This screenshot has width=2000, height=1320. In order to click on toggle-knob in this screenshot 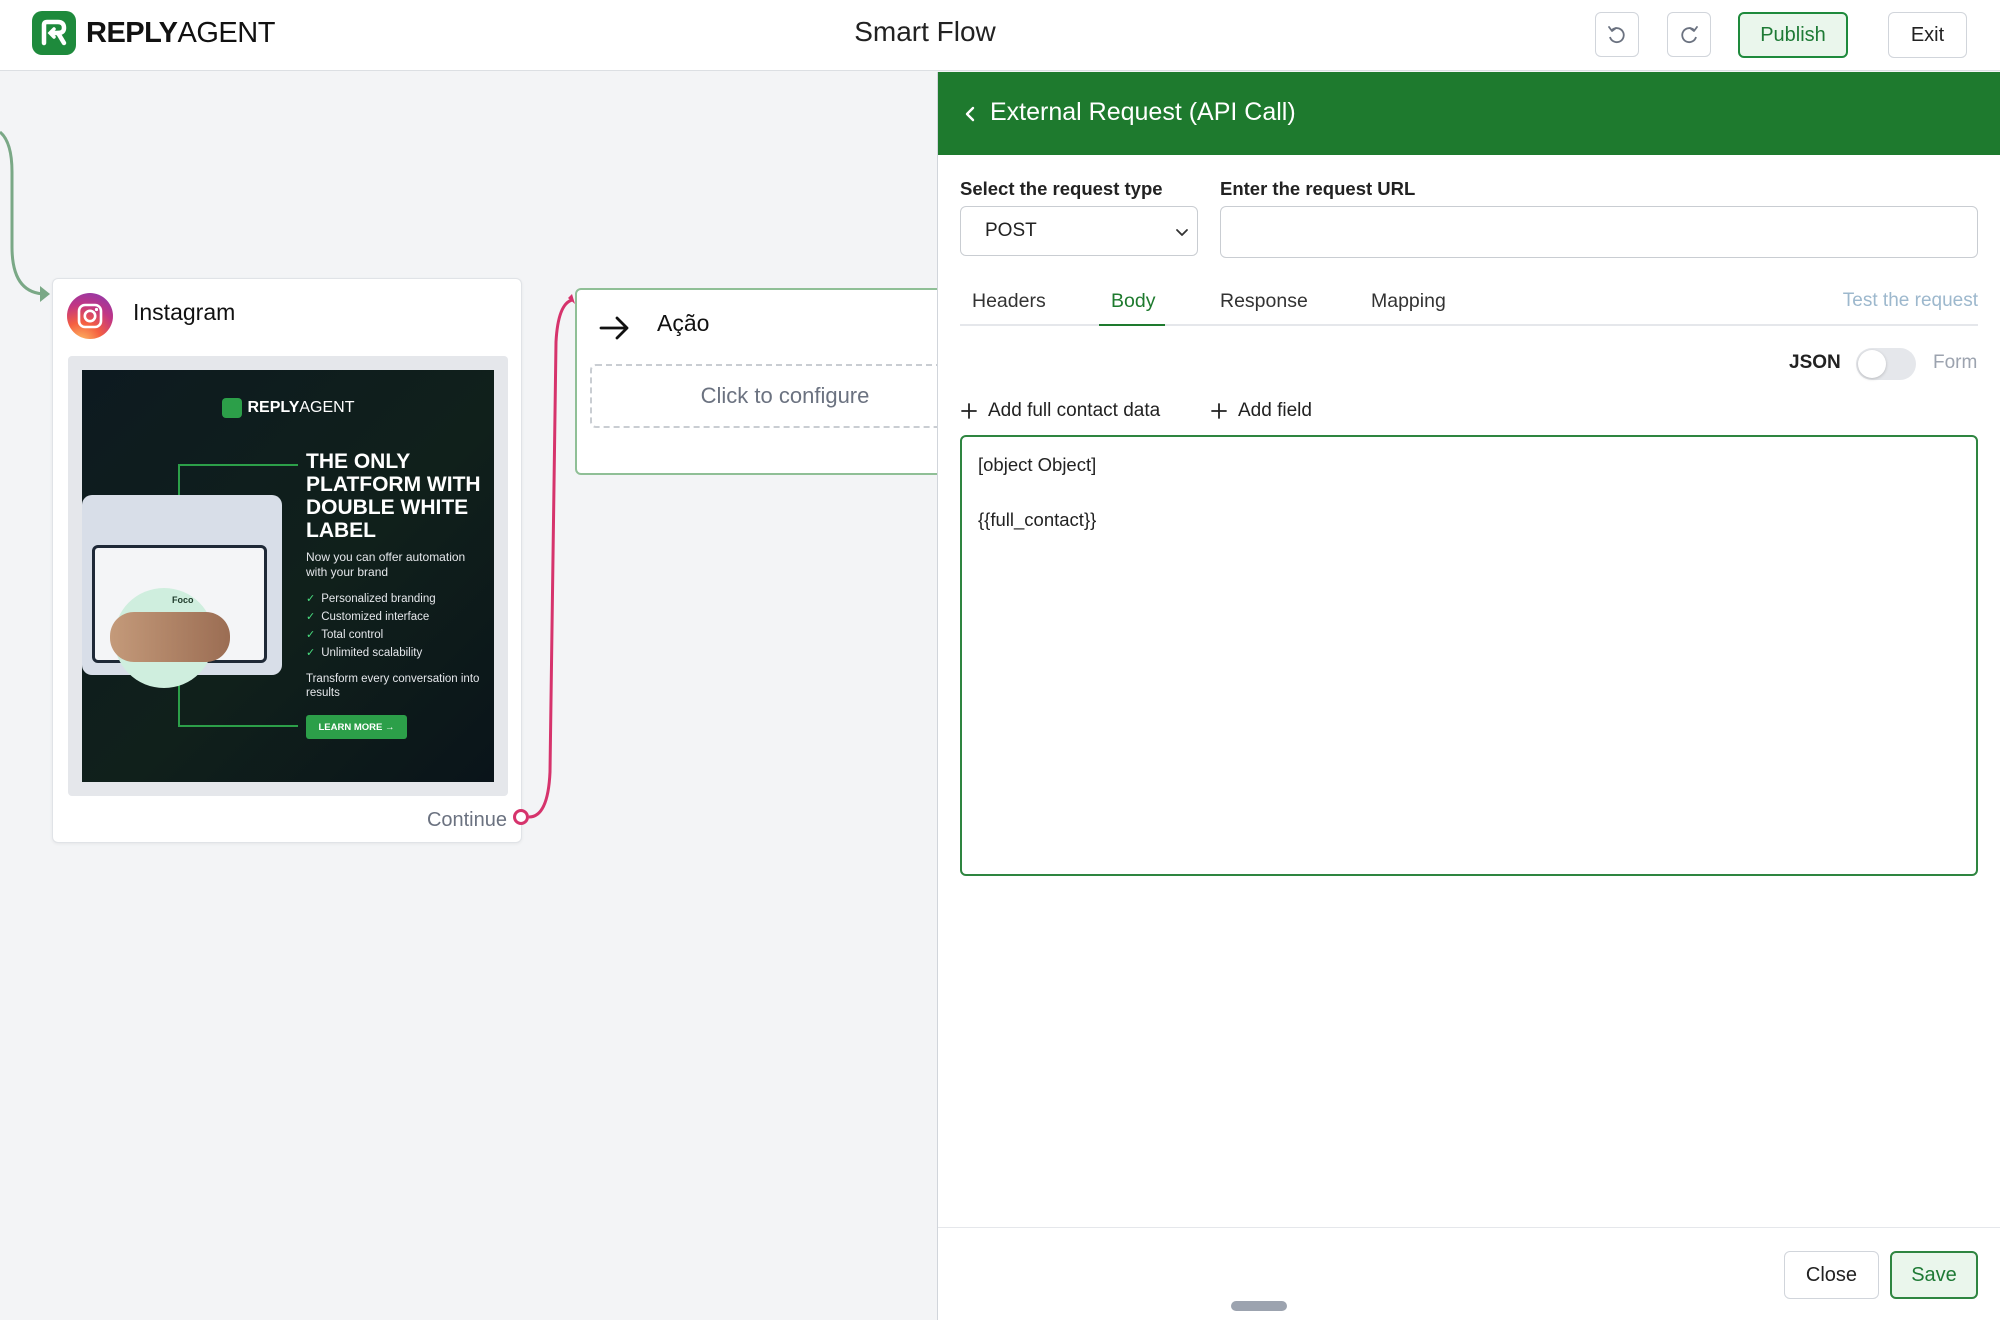, I will do `click(1872, 364)`.